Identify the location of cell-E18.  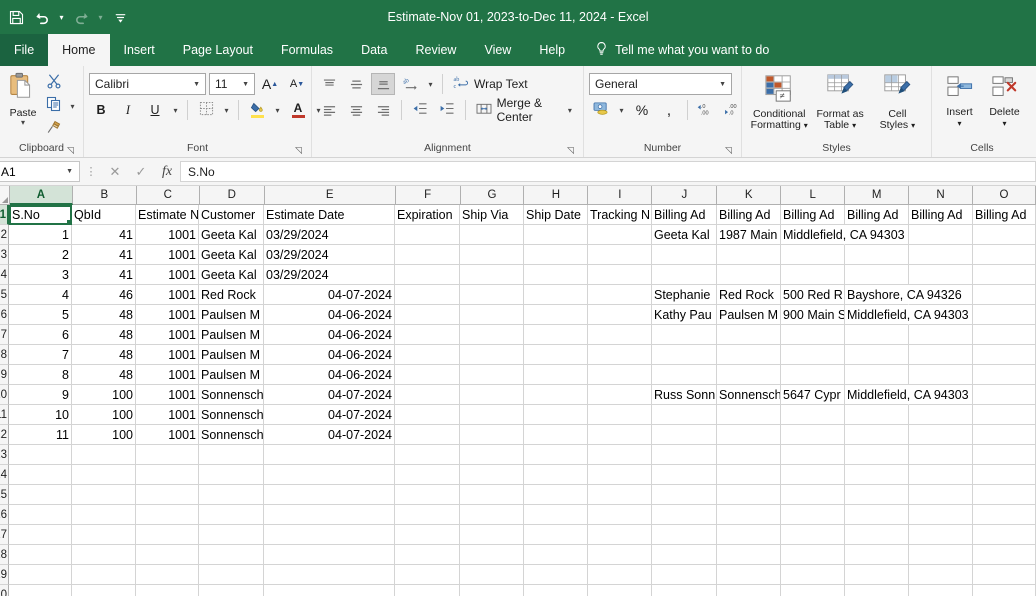
(329, 555).